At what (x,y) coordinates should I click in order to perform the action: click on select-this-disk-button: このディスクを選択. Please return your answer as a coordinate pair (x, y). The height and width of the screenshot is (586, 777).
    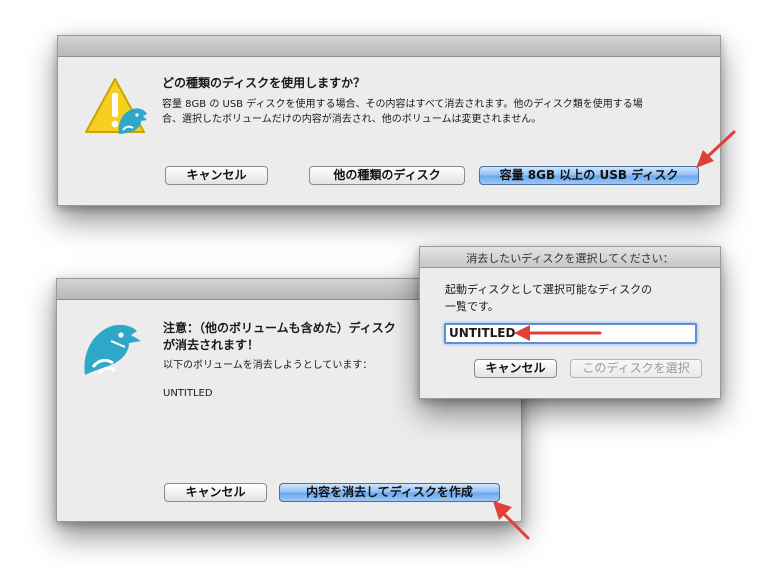
    Looking at the image, I should click on (636, 368).